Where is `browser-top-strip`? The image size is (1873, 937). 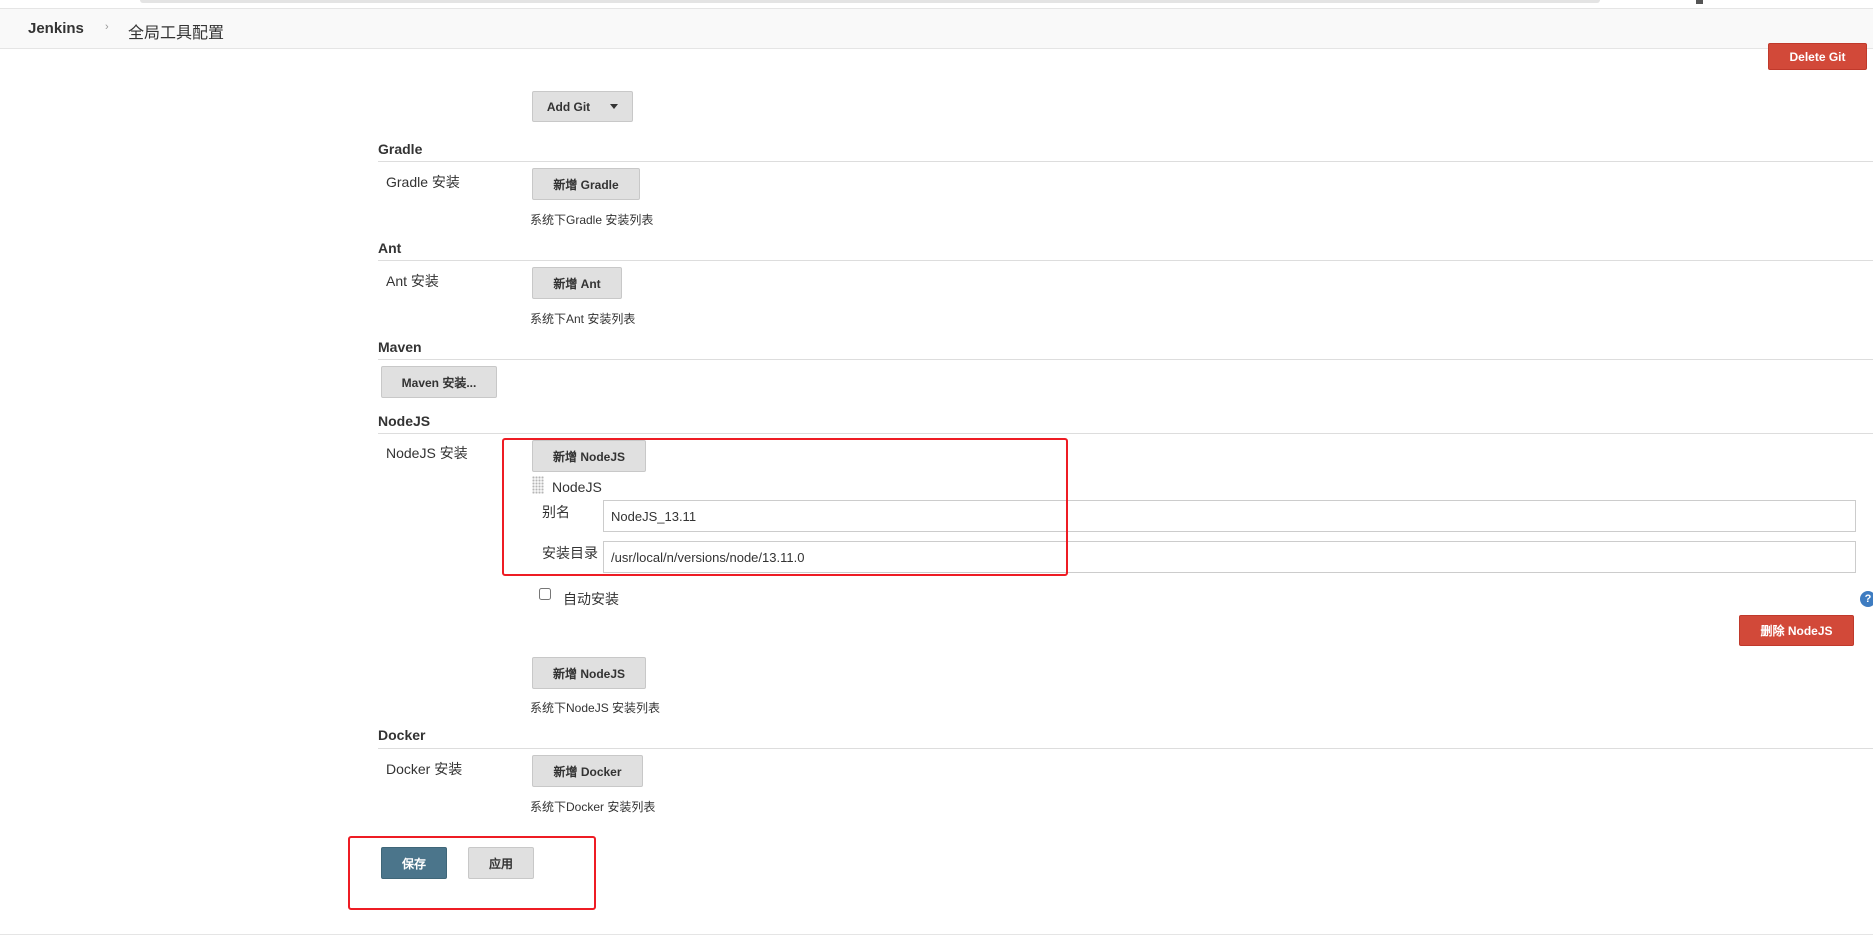
browser-top-strip is located at coordinates (936, 4).